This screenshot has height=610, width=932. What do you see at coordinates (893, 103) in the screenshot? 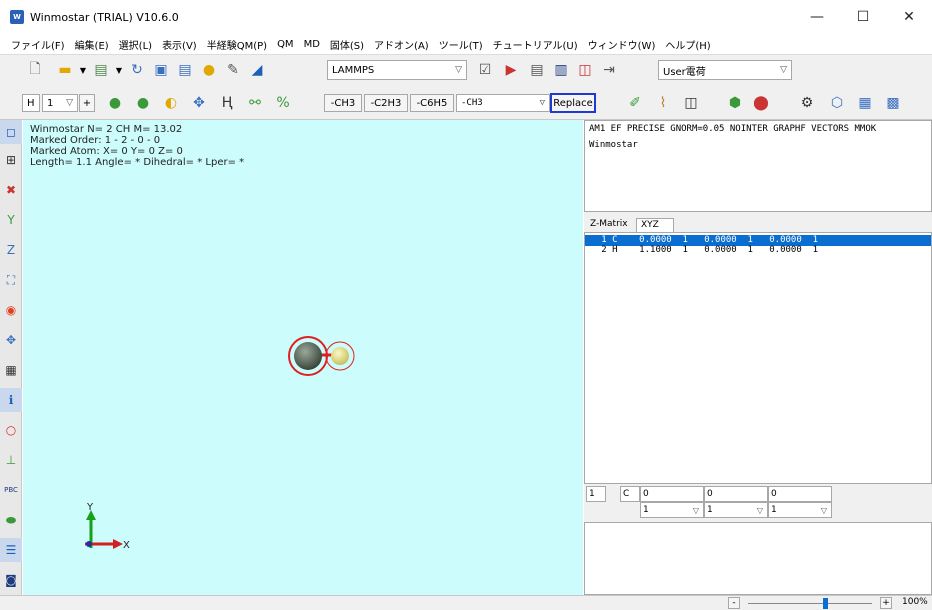
I see `grid-icon: ▩` at bounding box center [893, 103].